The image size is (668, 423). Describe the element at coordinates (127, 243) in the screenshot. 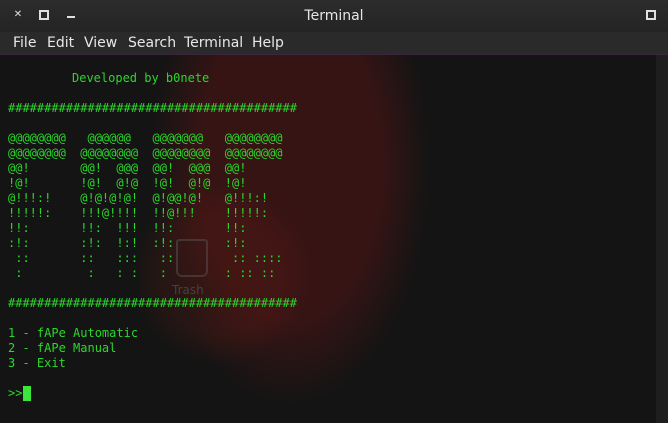

I see `ascii-art-line: :!: :!: !:! :!: :!:` at that location.